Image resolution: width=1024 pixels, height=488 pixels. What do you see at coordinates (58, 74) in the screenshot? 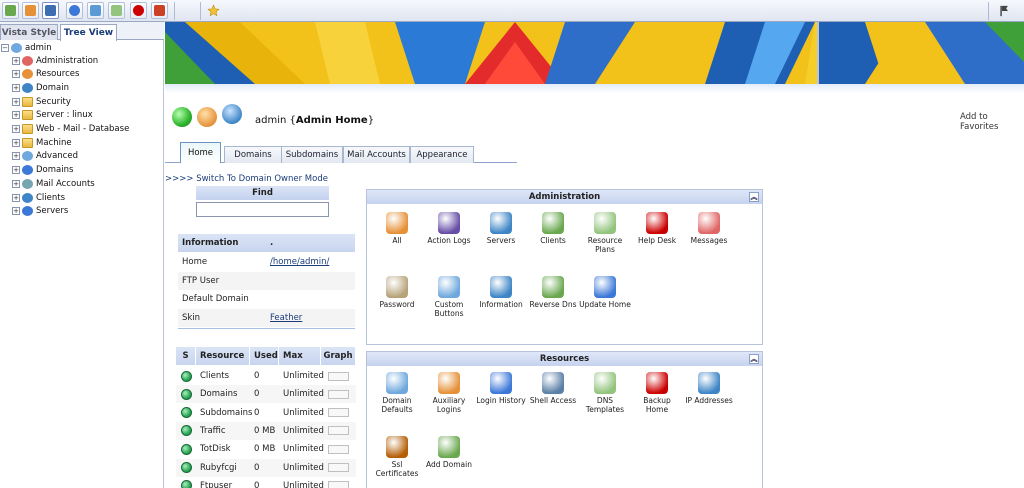
I see `tree-item-label: Resources` at bounding box center [58, 74].